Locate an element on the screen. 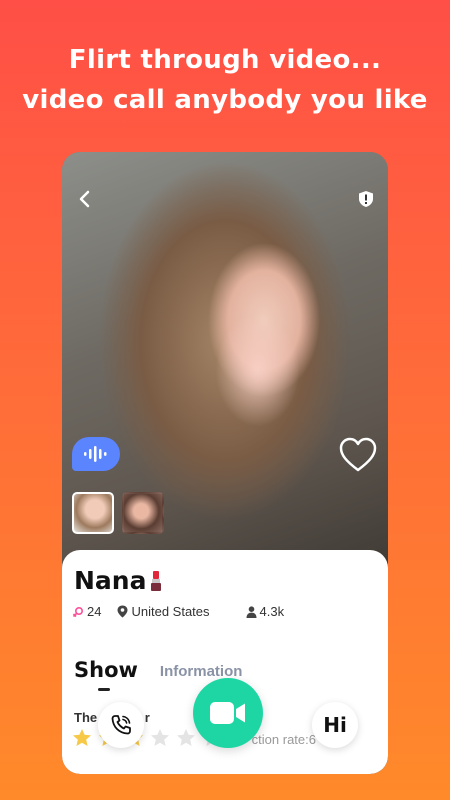 The height and width of the screenshot is (800, 450). heart-icon is located at coordinates (358, 454).